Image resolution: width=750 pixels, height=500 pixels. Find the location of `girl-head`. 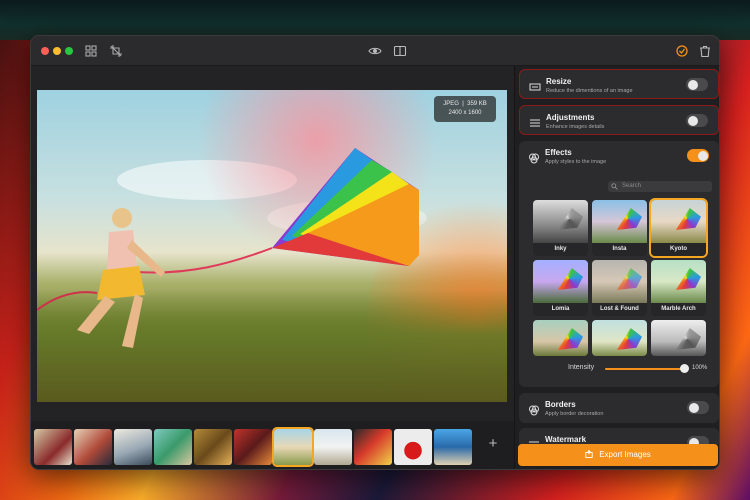

girl-head is located at coordinates (122, 218).